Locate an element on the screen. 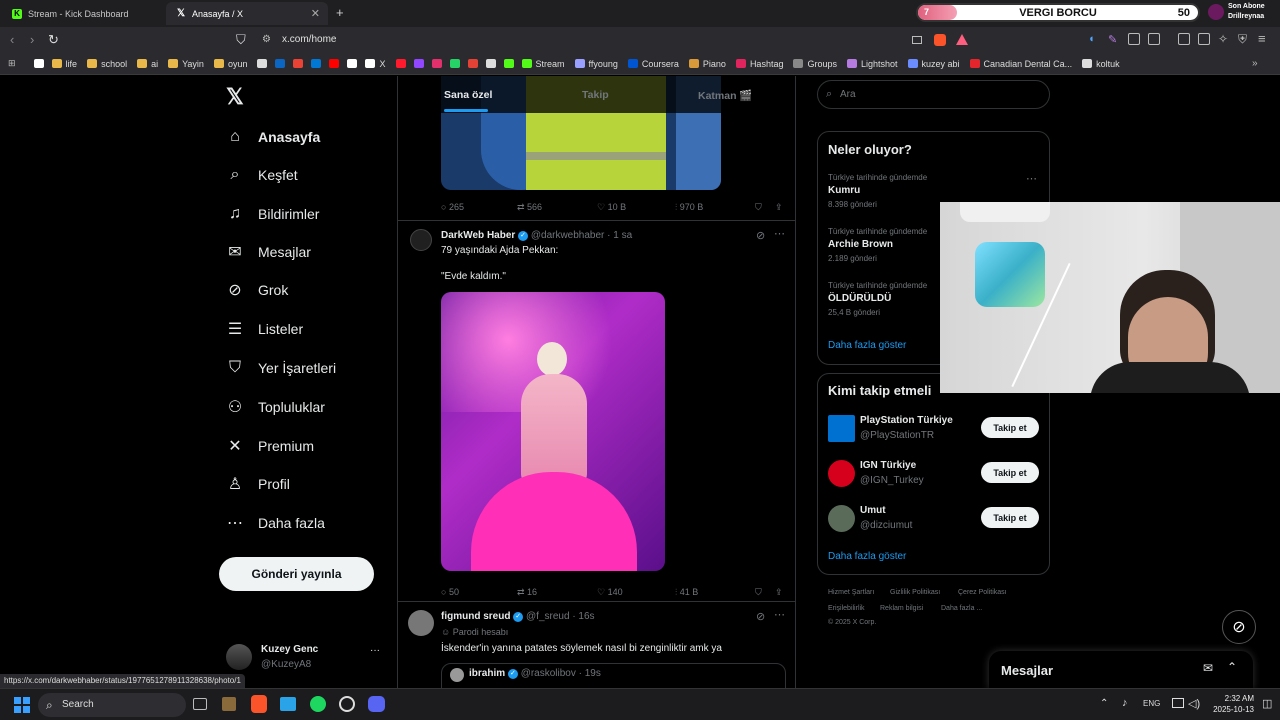  nav-item-10: ♙ Profil is located at coordinates (258, 484).